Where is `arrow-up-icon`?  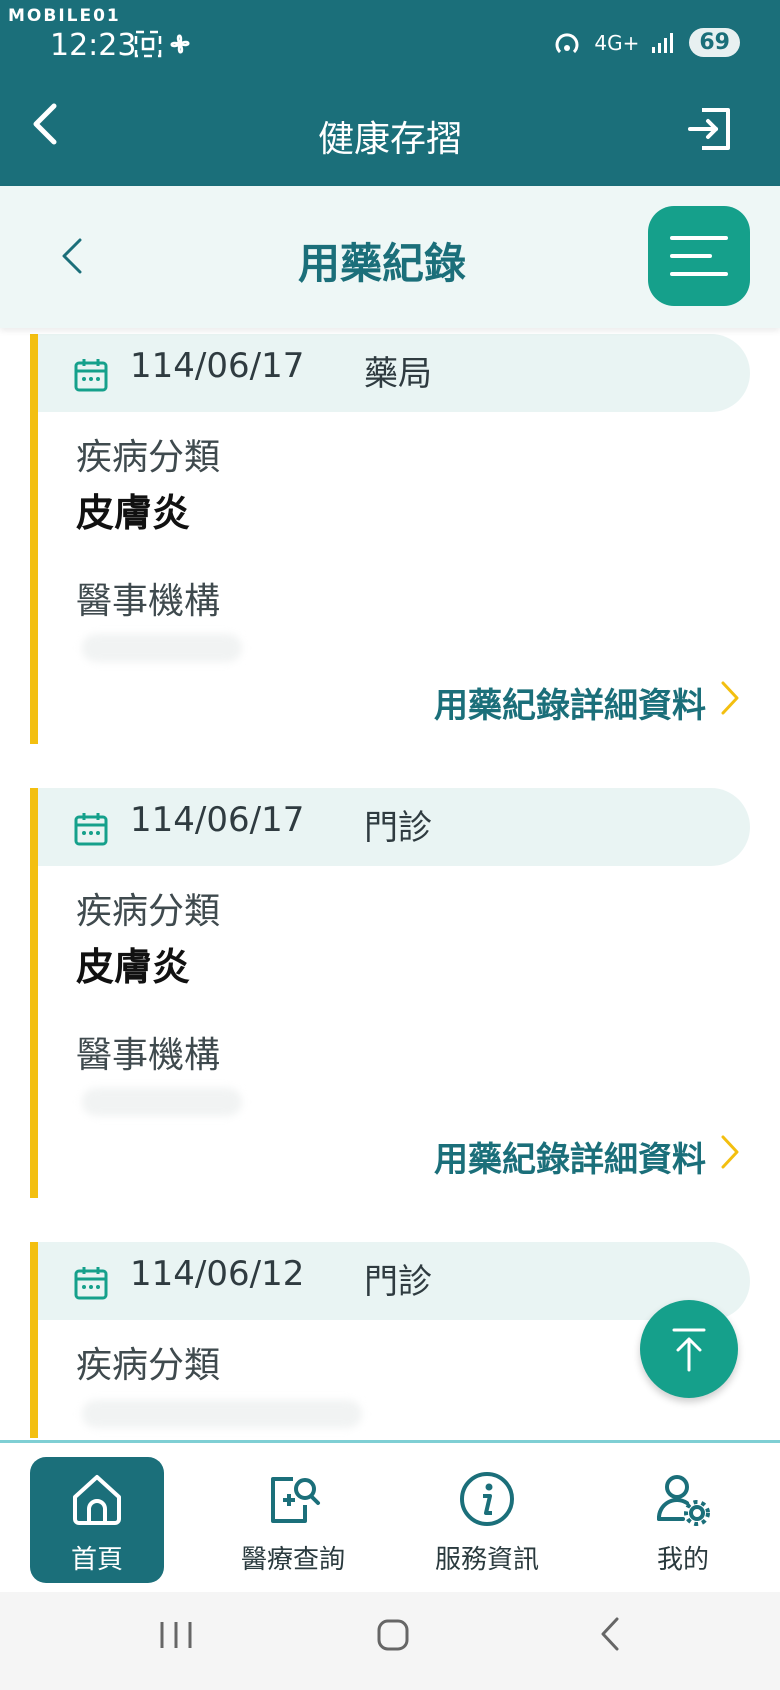 arrow-up-icon is located at coordinates (689, 1350).